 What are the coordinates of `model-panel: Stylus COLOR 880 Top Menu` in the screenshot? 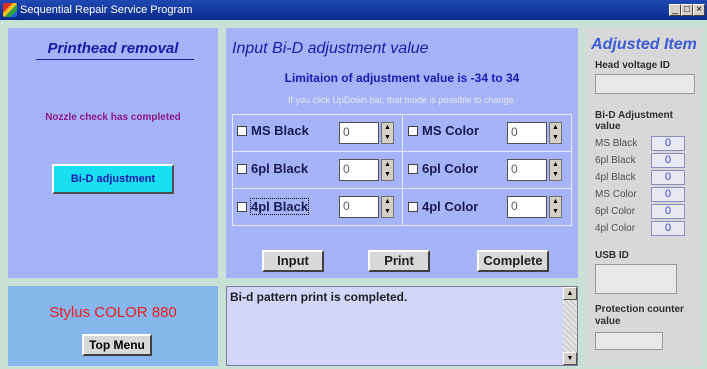 It's located at (113, 326).